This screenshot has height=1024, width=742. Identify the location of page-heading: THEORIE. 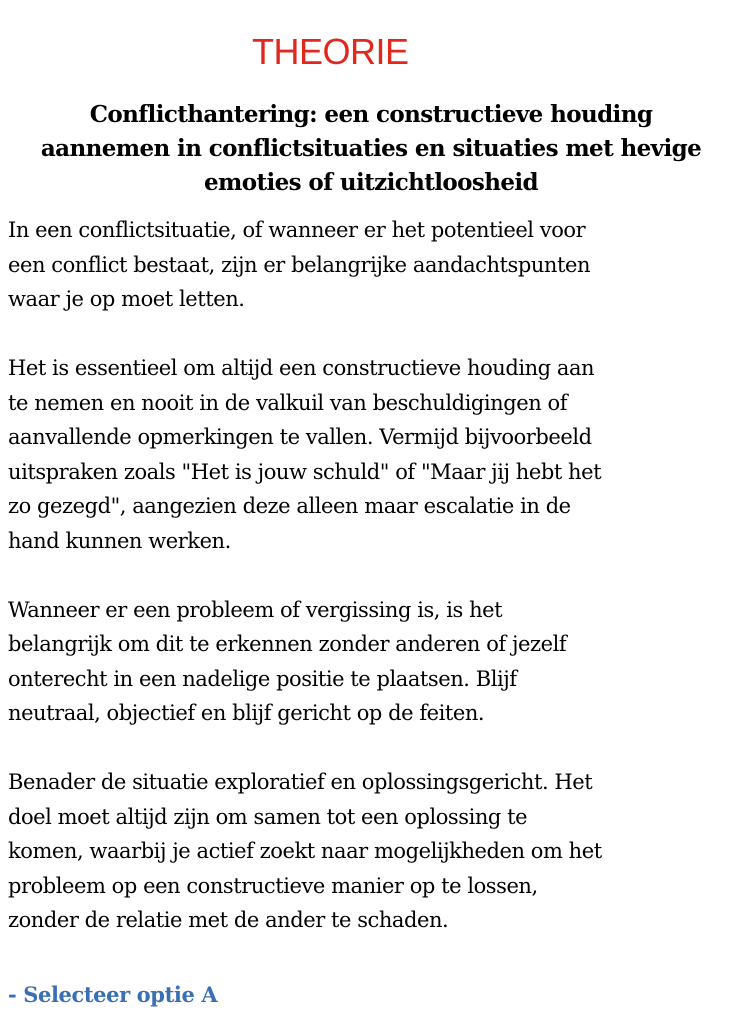
(330, 51).